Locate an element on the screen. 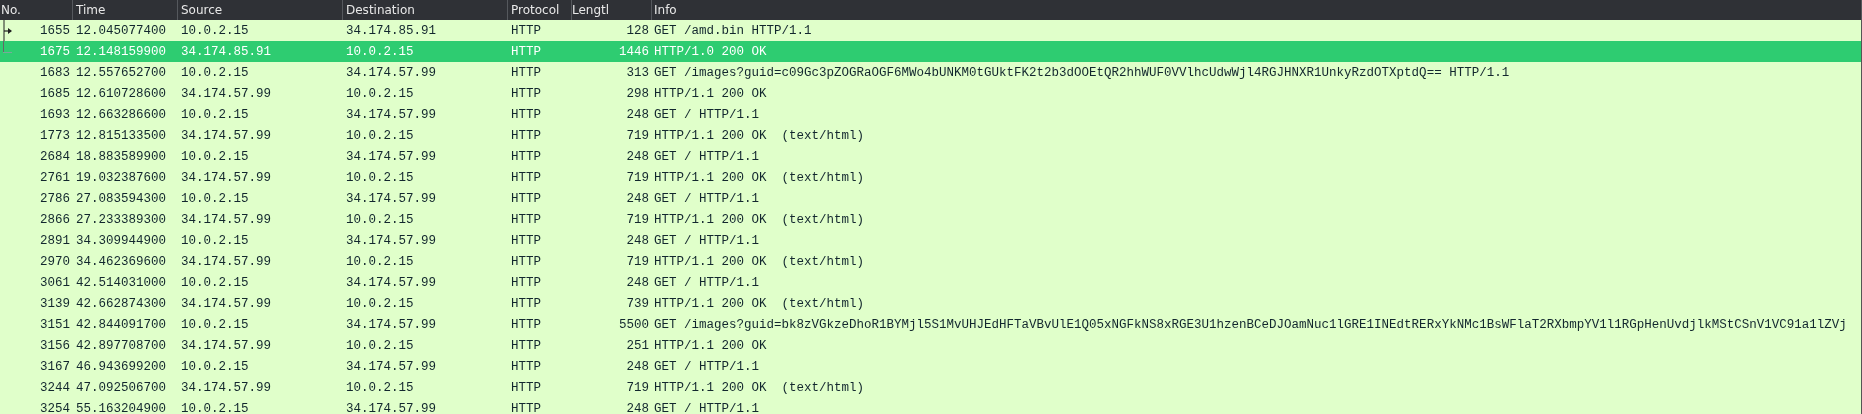  time-cell: 19.032387600 is located at coordinates (121, 177).